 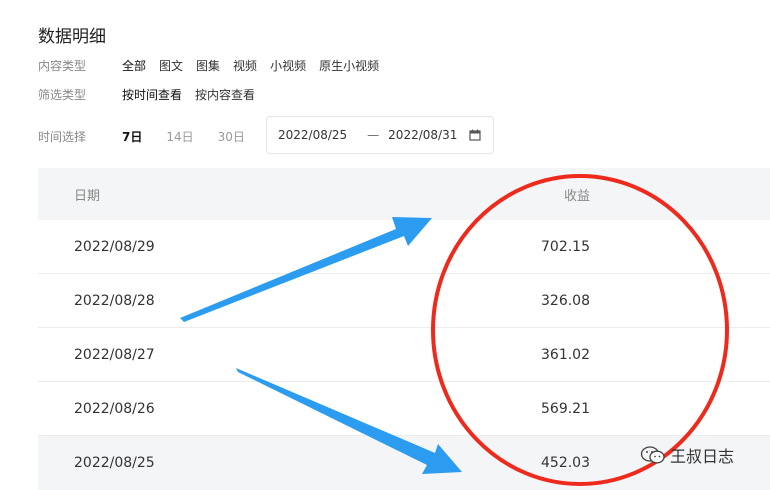 What do you see at coordinates (114, 408) in the screenshot?
I see `cell-date: 2022/08/26` at bounding box center [114, 408].